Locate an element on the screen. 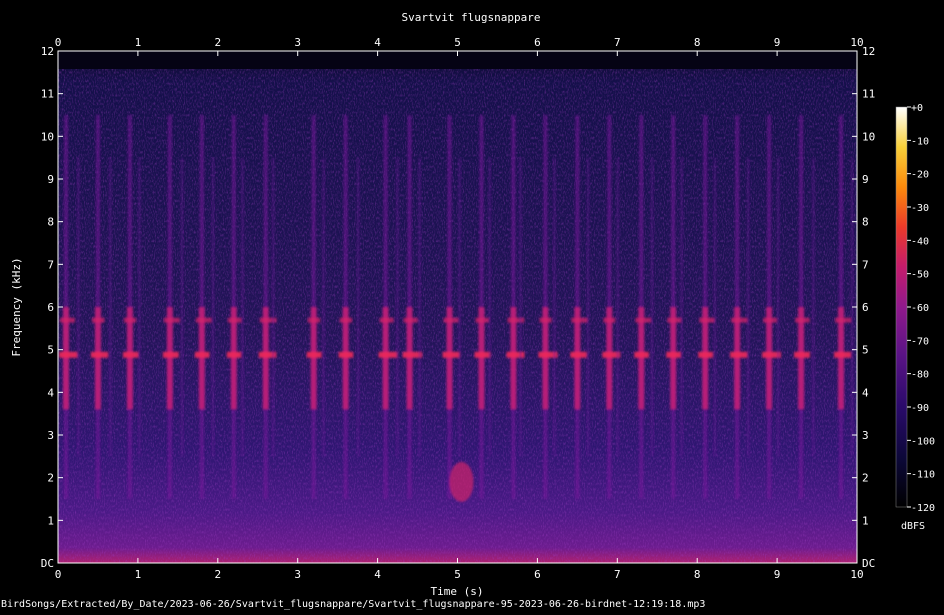  colorbar-tick-label: +0 is located at coordinates (917, 108).